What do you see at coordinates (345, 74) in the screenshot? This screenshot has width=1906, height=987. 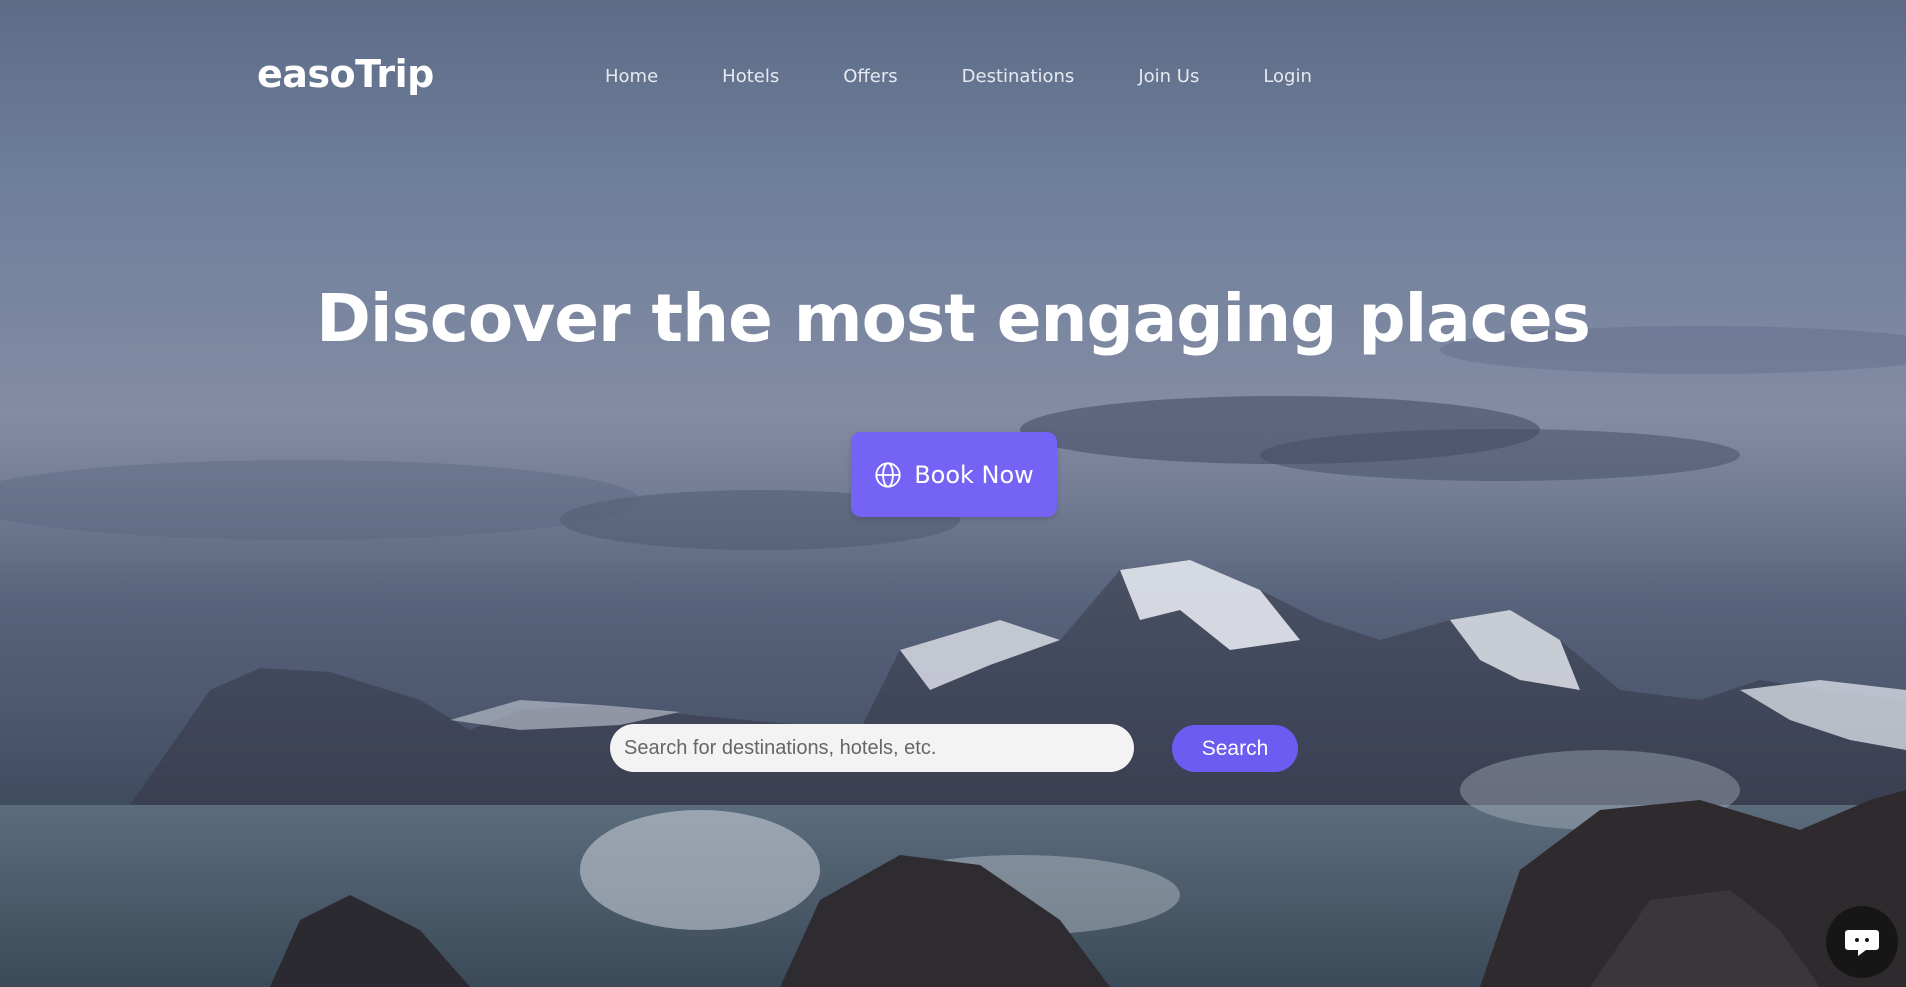 I see `brand-logo: easoTrip` at bounding box center [345, 74].